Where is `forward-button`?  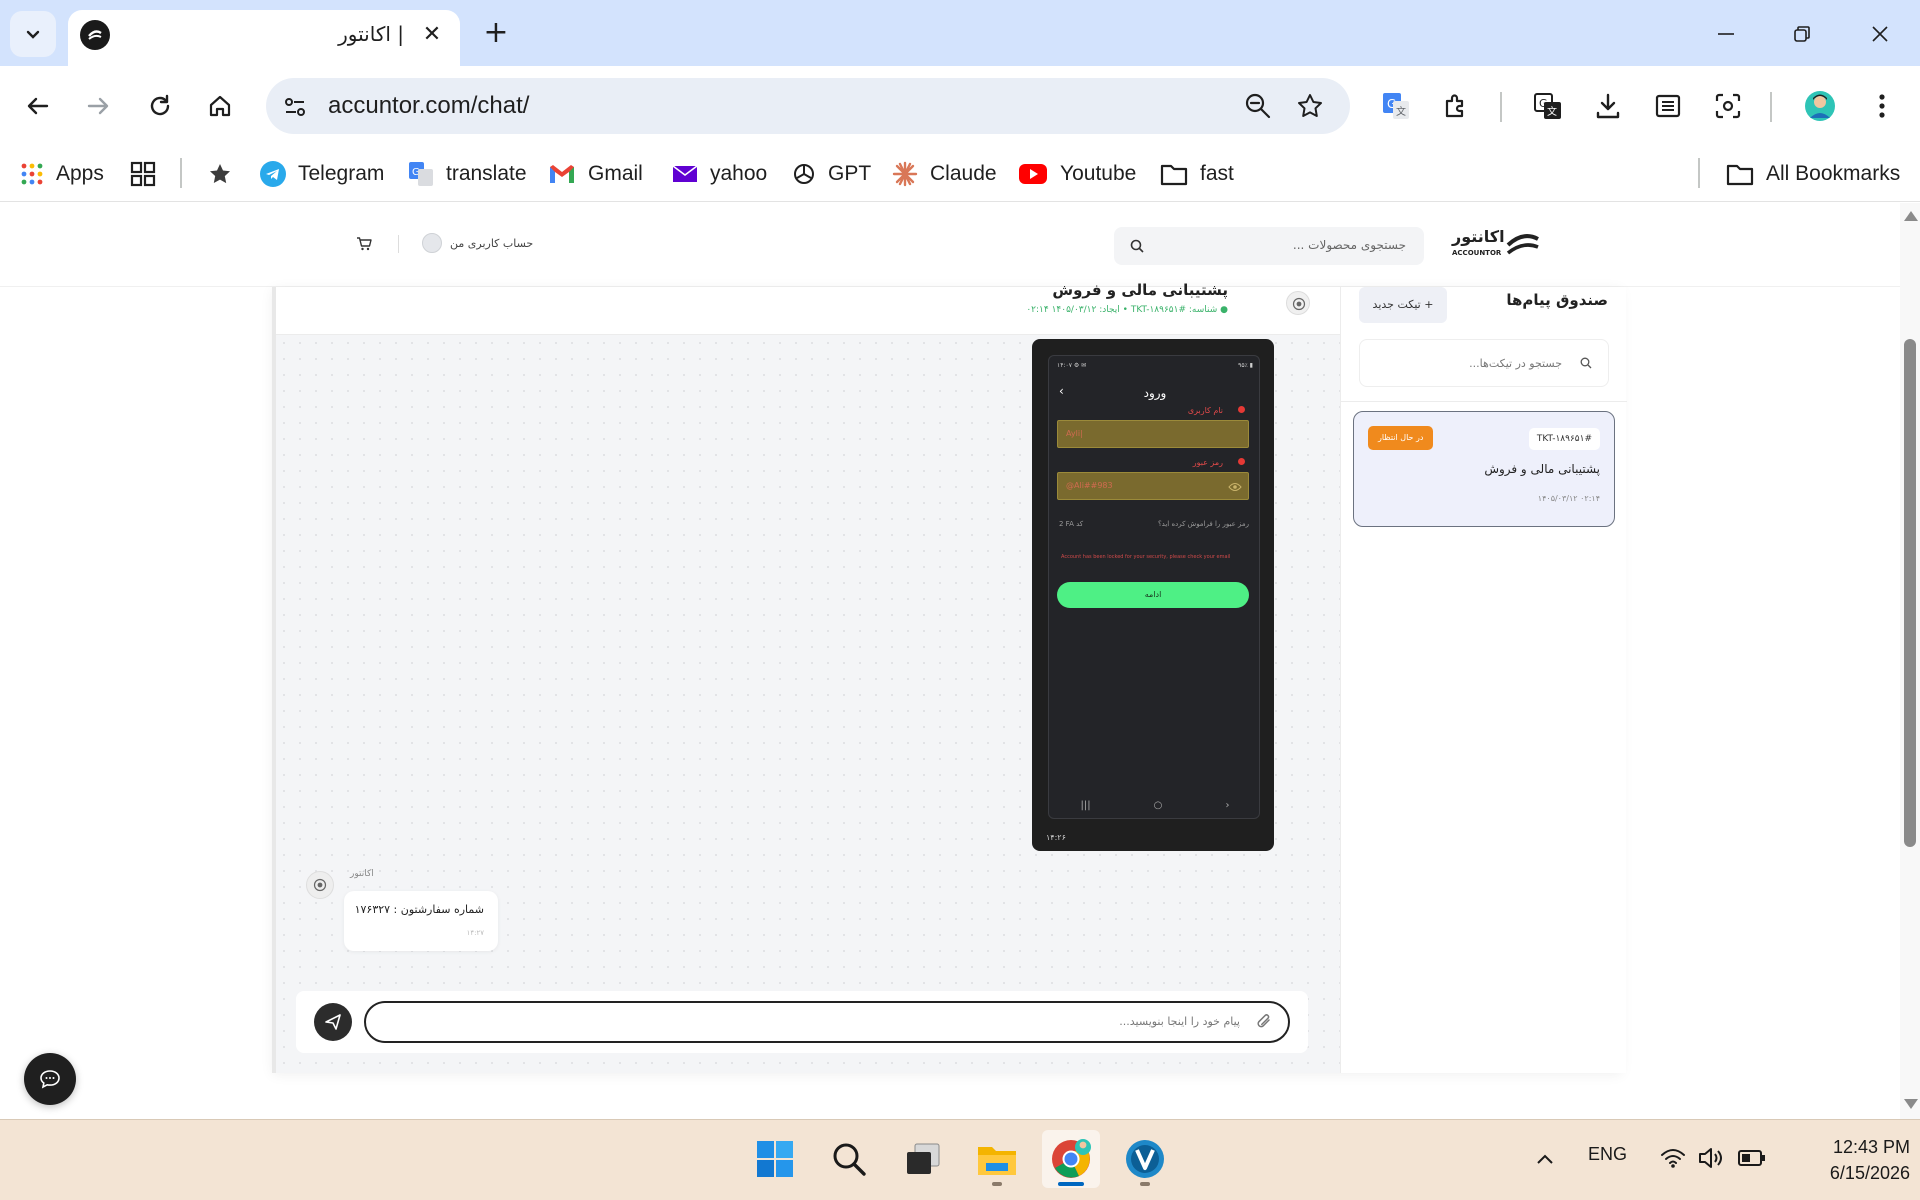
forward-button is located at coordinates (98, 106).